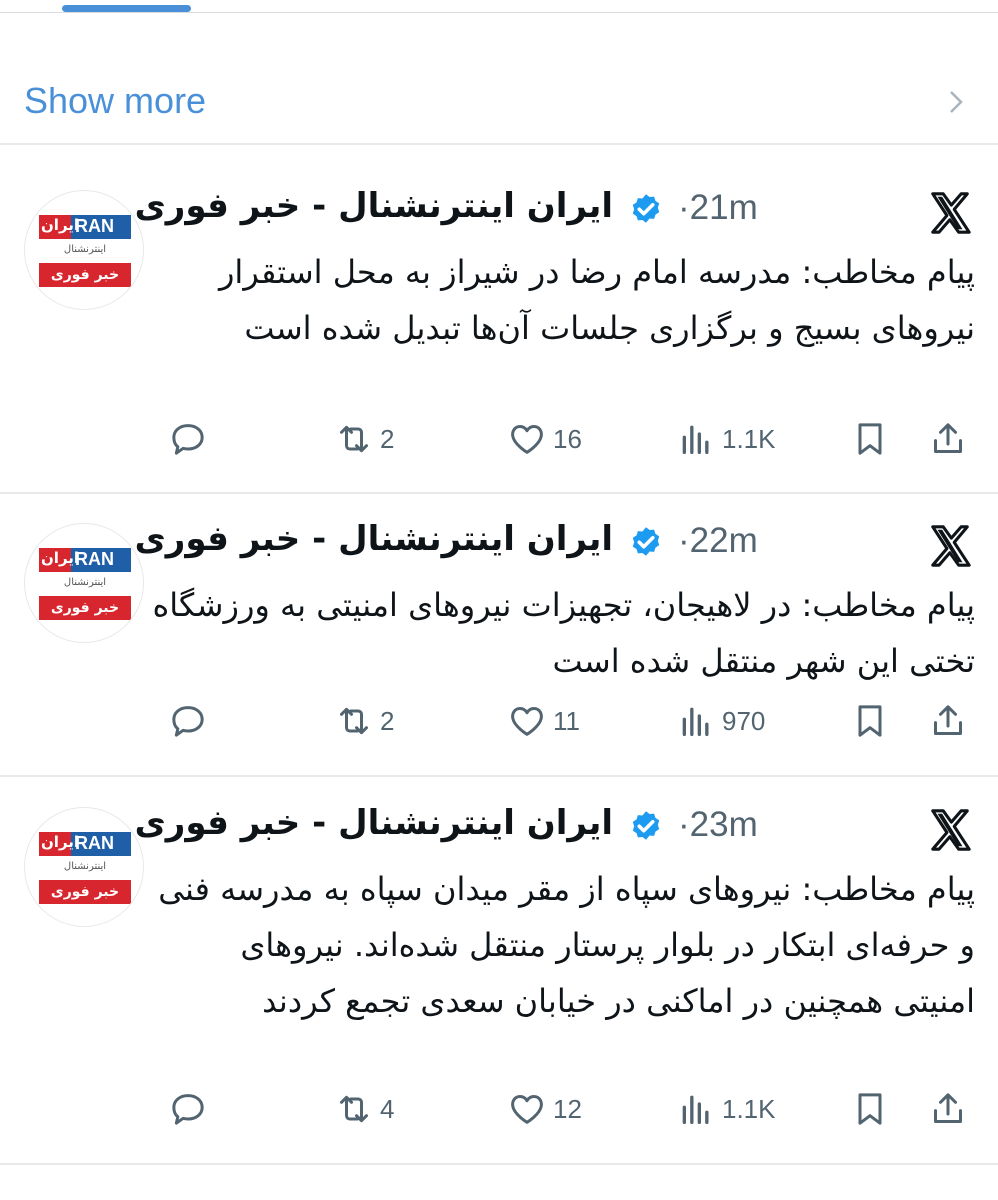 Image resolution: width=998 pixels, height=1200 pixels. I want to click on top-divider, so click(499, 12).